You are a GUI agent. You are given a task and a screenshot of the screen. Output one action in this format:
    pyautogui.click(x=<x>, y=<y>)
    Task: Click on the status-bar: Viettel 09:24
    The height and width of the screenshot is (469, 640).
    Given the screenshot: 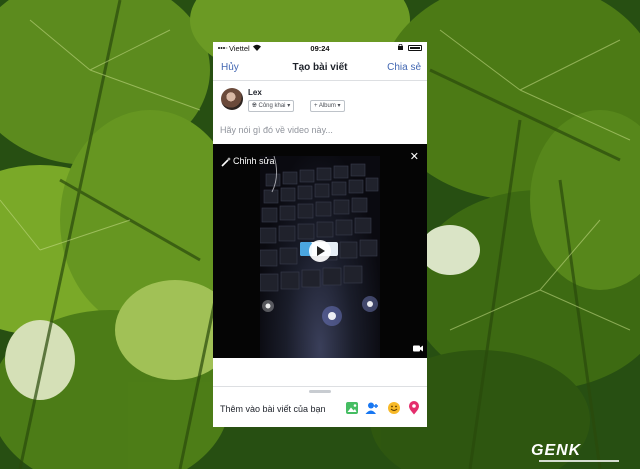 What is the action you would take?
    pyautogui.click(x=320, y=48)
    